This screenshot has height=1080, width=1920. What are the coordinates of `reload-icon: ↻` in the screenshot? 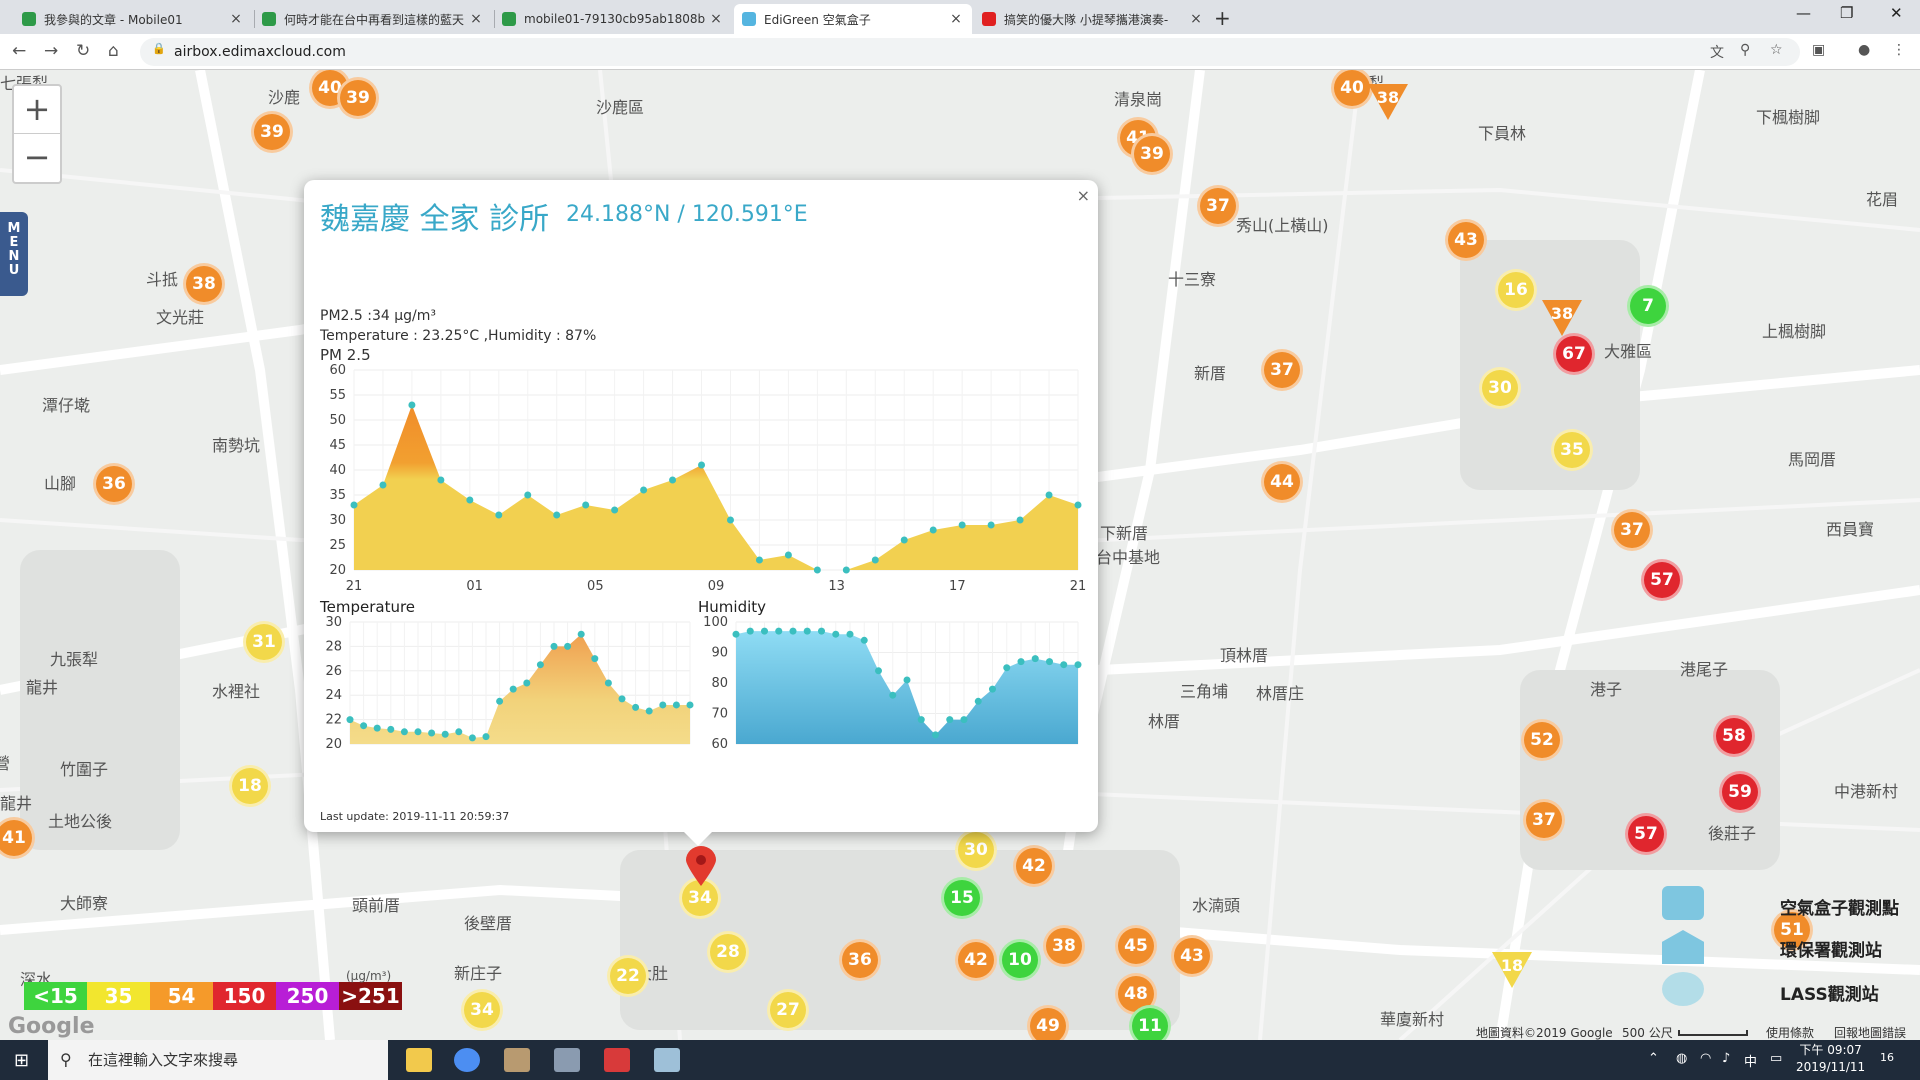 It's located at (83, 51).